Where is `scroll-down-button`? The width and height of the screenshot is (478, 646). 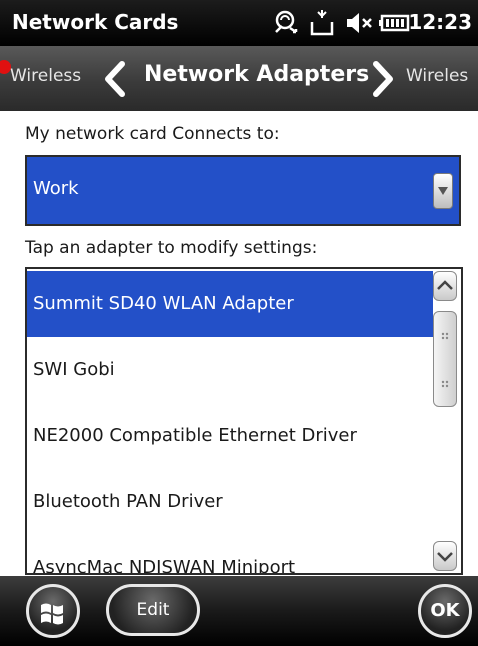 scroll-down-button is located at coordinates (445, 556).